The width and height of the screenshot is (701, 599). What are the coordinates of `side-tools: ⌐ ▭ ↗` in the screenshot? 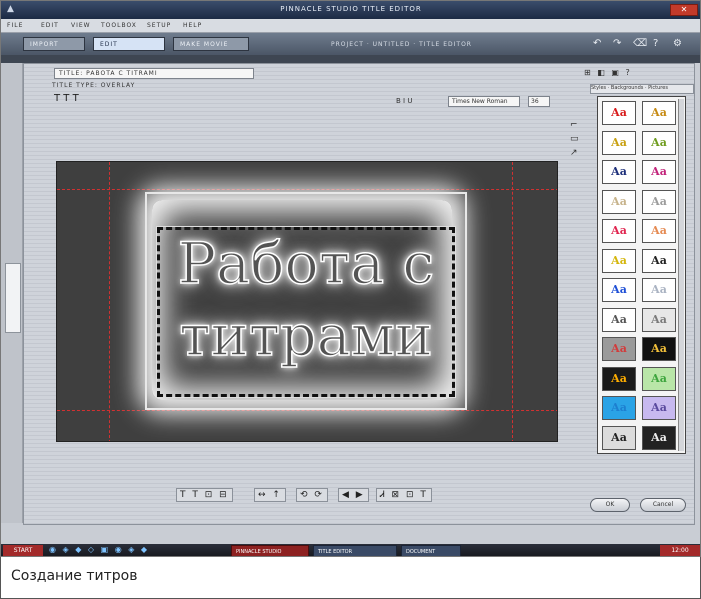 It's located at (574, 139).